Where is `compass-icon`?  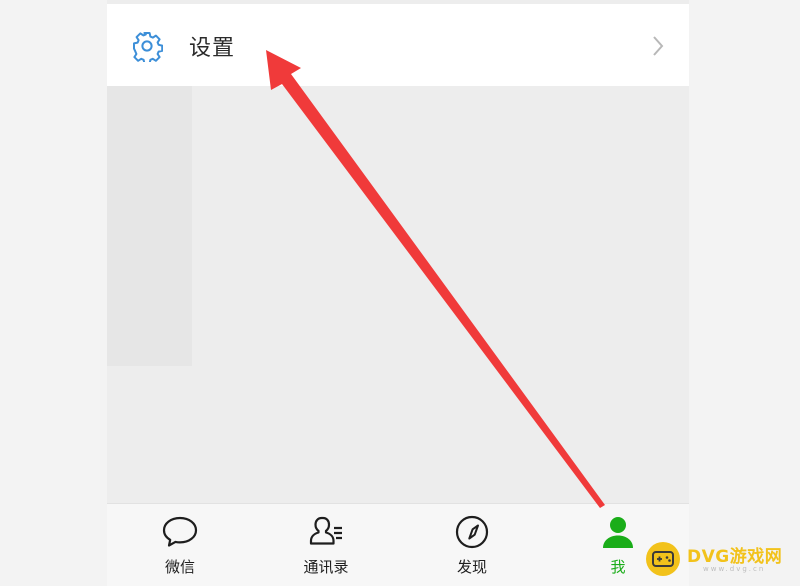 compass-icon is located at coordinates (472, 532).